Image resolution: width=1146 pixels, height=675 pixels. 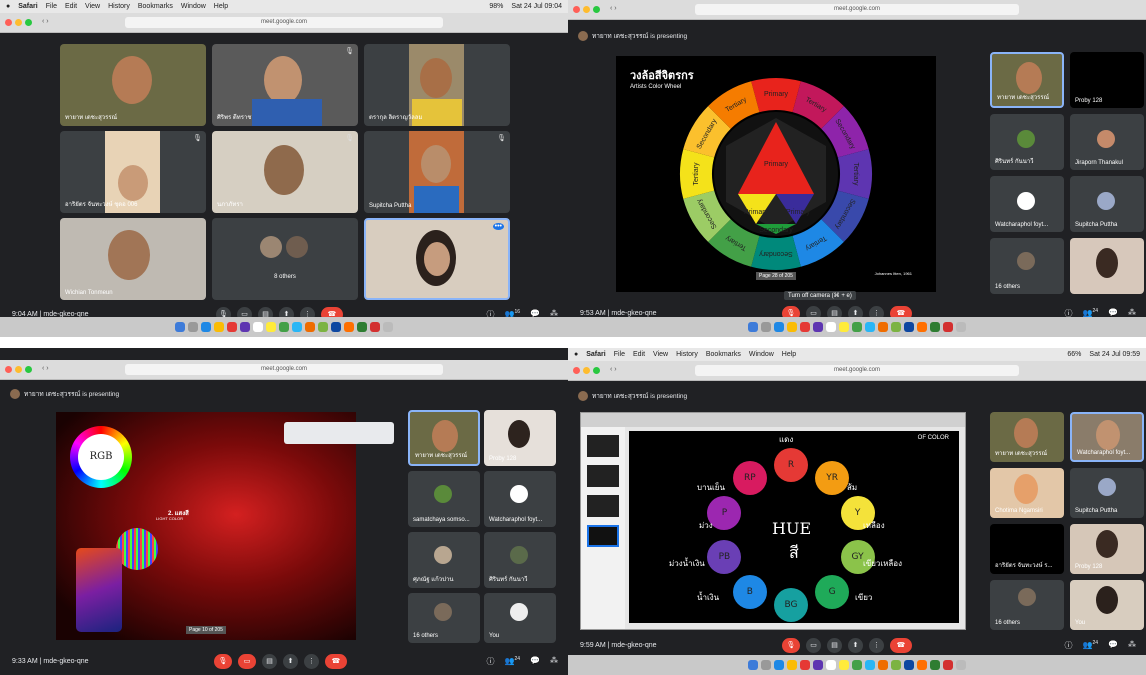 I want to click on video-tile: ศุภณัฐ แก้วปาน, so click(x=444, y=560).